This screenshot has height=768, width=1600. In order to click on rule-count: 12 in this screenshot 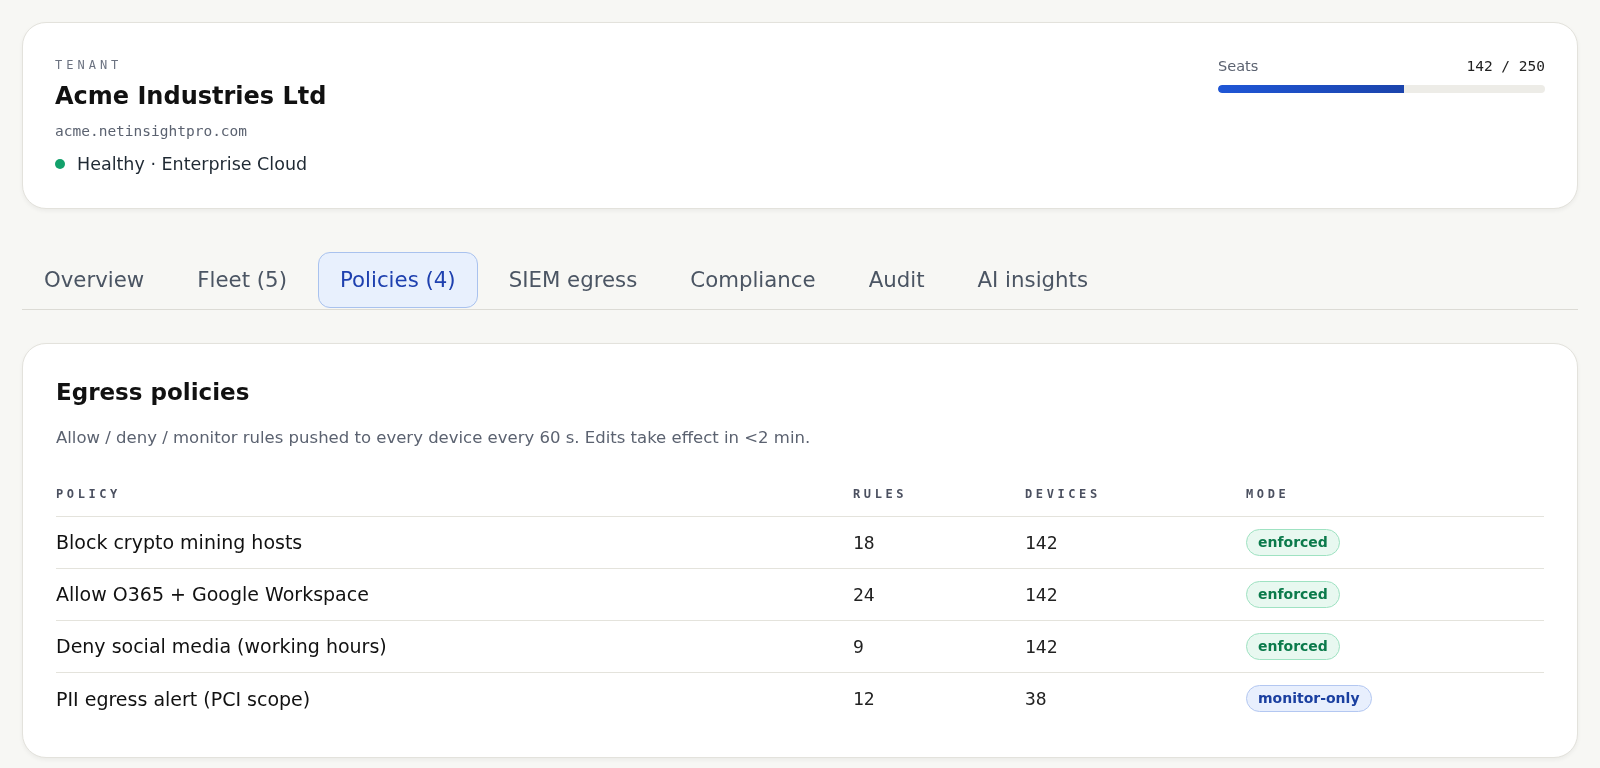, I will do `click(939, 698)`.